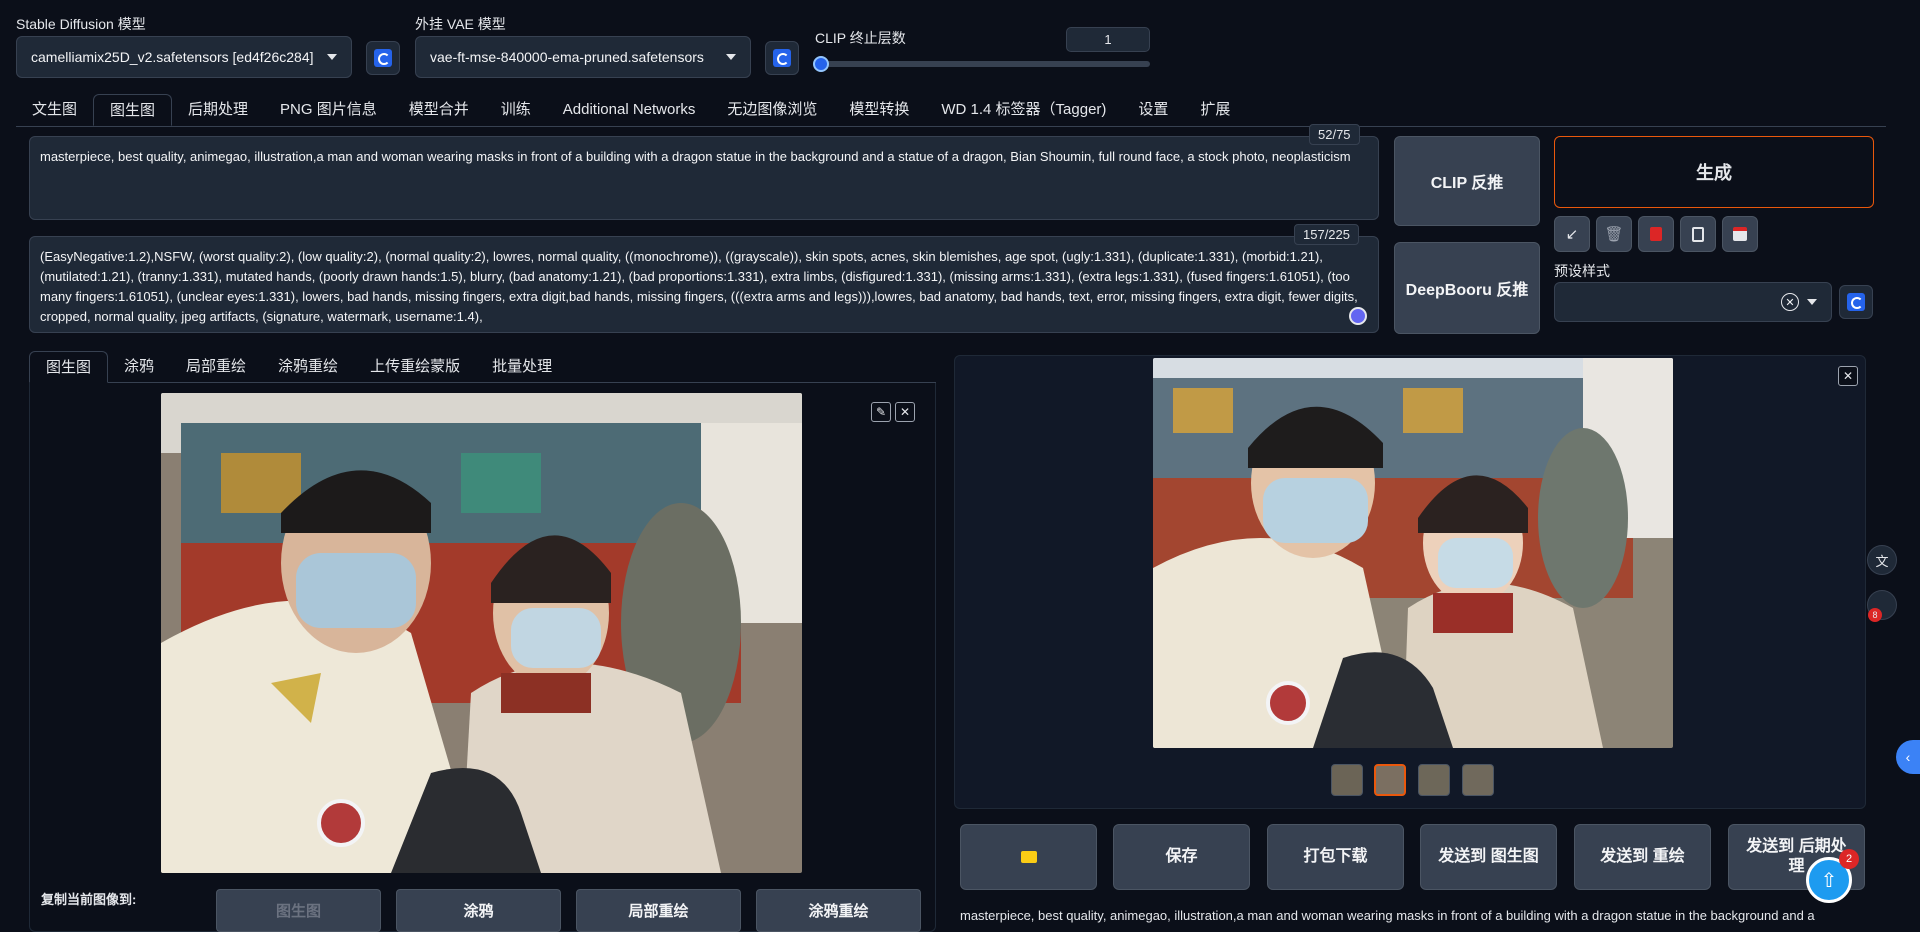 This screenshot has height=932, width=1920. I want to click on save-icon, so click(1740, 234).